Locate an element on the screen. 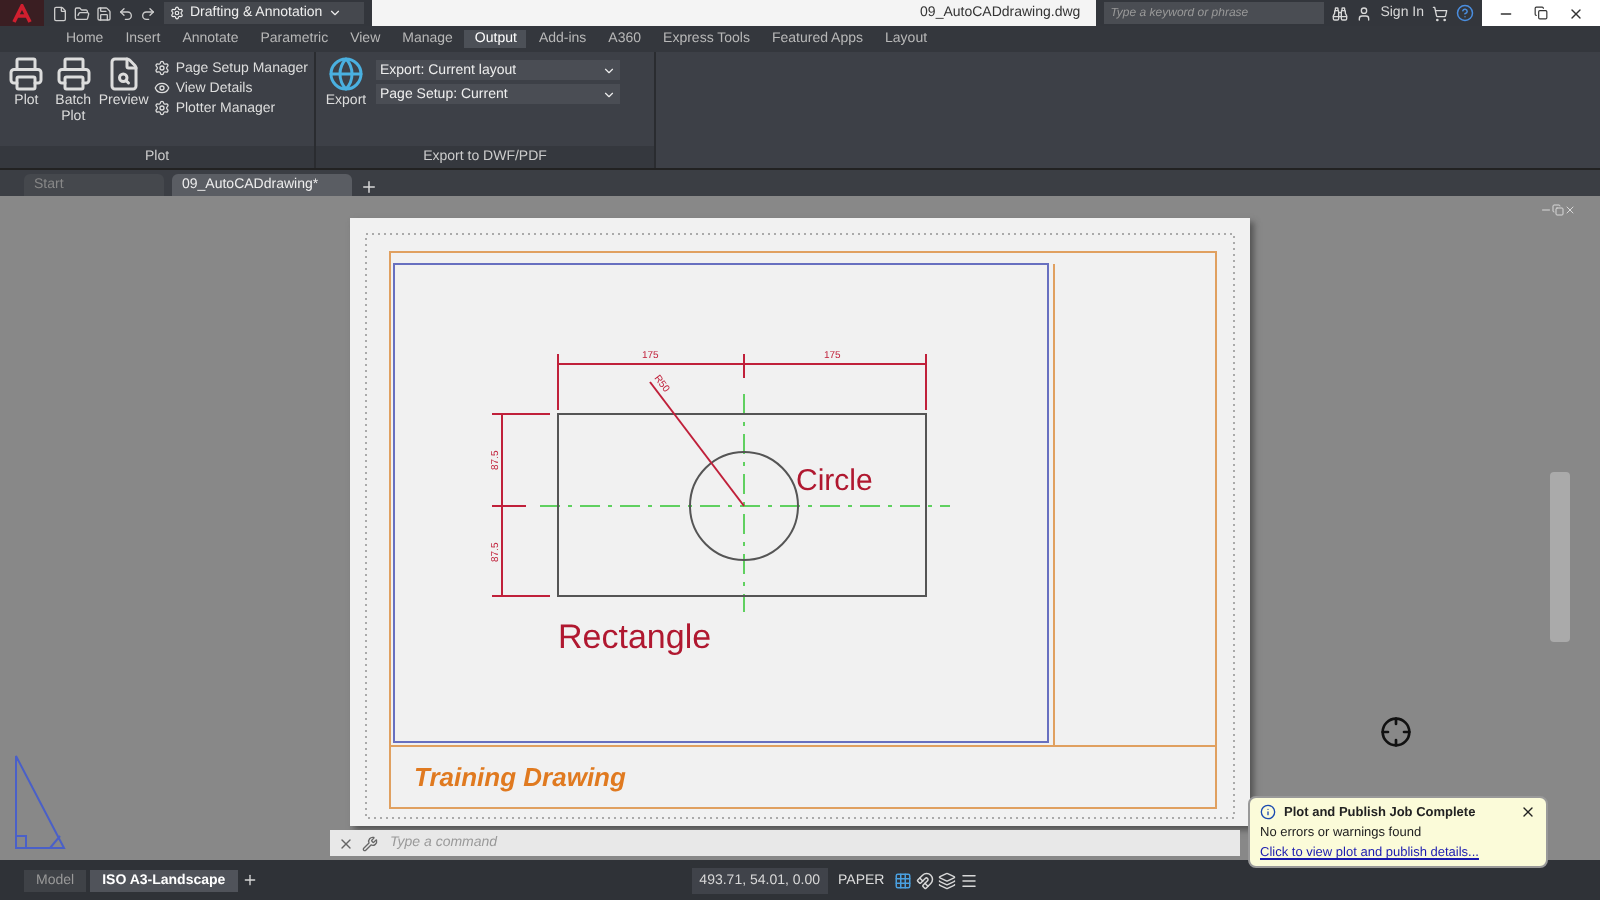 The width and height of the screenshot is (1600, 900). redo-icon is located at coordinates (148, 13).